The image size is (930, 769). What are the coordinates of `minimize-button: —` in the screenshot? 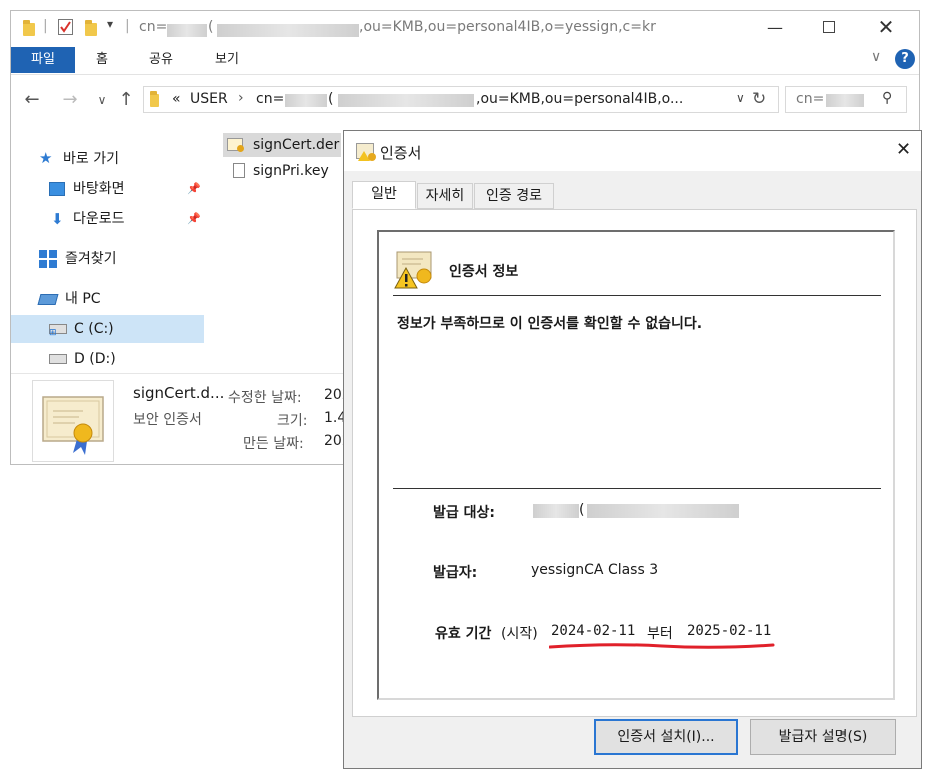 It's located at (775, 27).